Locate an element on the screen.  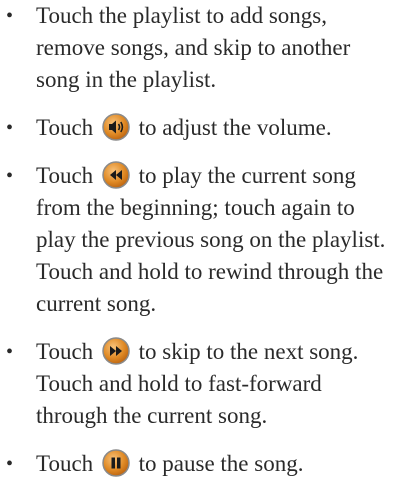
item-line: from the beginning; touch again to is located at coordinates (195, 207).